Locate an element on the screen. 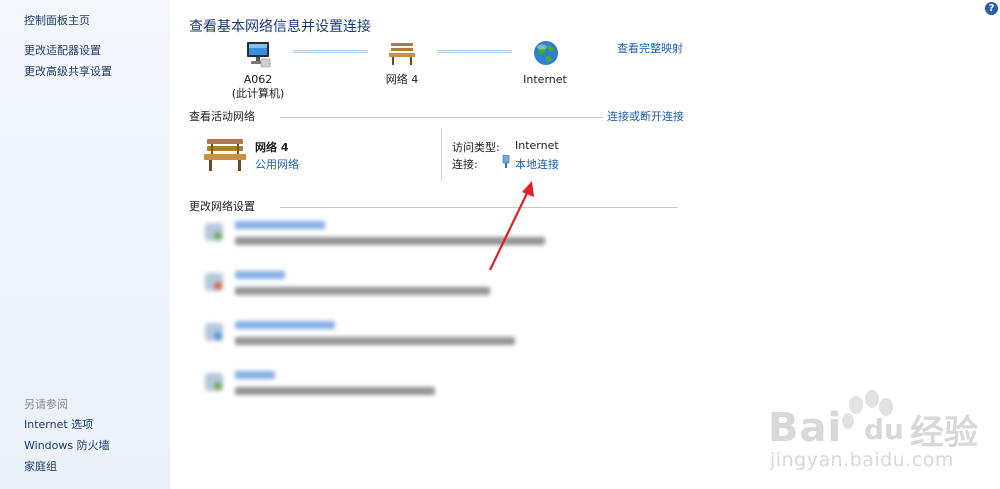  sidebar-home-link: 控制面板主页 is located at coordinates (57, 20).